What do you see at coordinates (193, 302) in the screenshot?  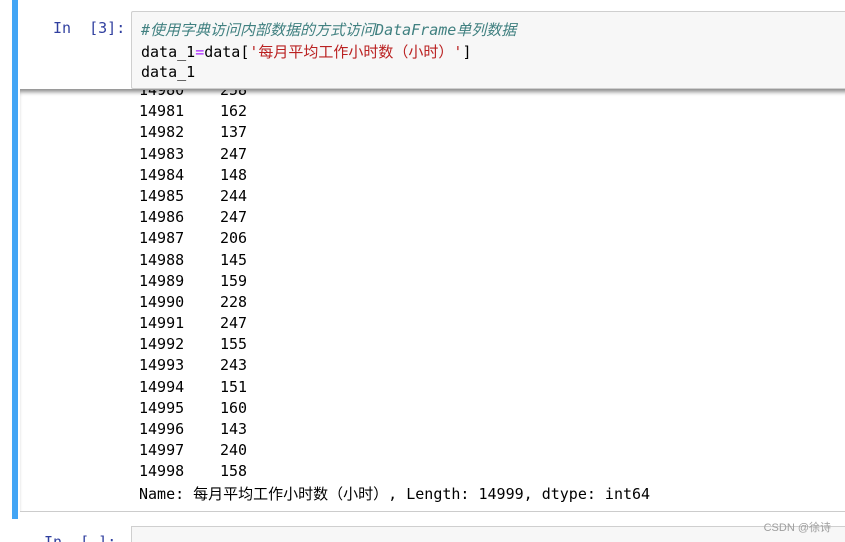 I see `series-row: 14990 228` at bounding box center [193, 302].